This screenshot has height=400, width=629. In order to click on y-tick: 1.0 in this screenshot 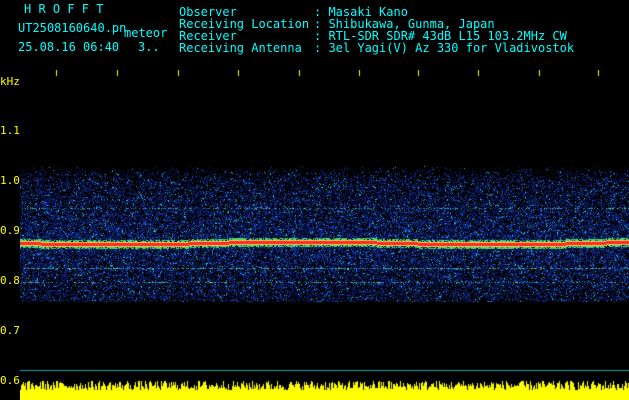, I will do `click(10, 180)`.